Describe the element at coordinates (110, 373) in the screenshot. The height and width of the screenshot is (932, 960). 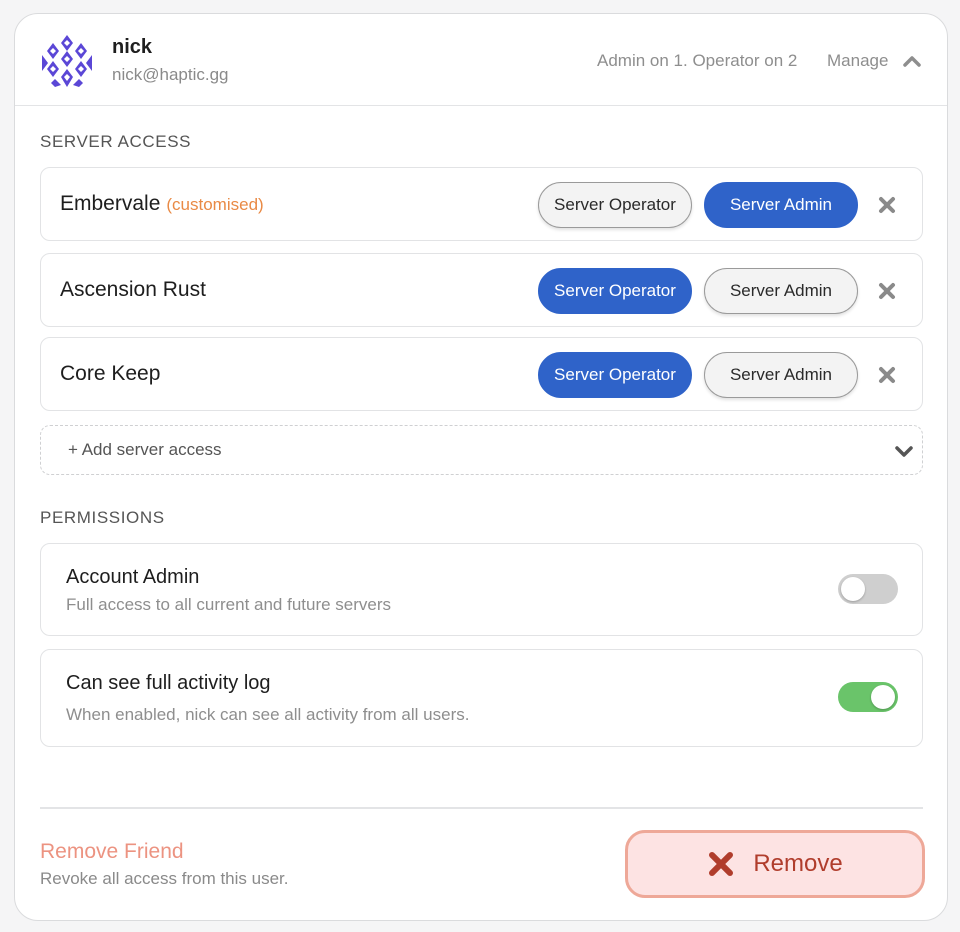
I see `server-name: Core Keep` at that location.